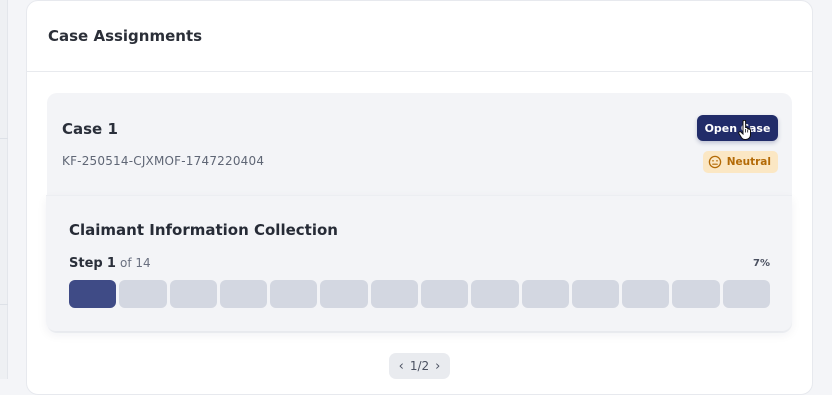 This screenshot has height=395, width=832. I want to click on panel-title: Case Assignments, so click(125, 36).